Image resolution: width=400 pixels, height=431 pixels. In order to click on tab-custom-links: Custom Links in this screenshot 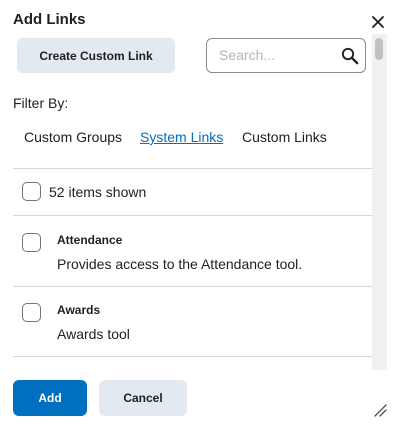, I will do `click(284, 137)`.